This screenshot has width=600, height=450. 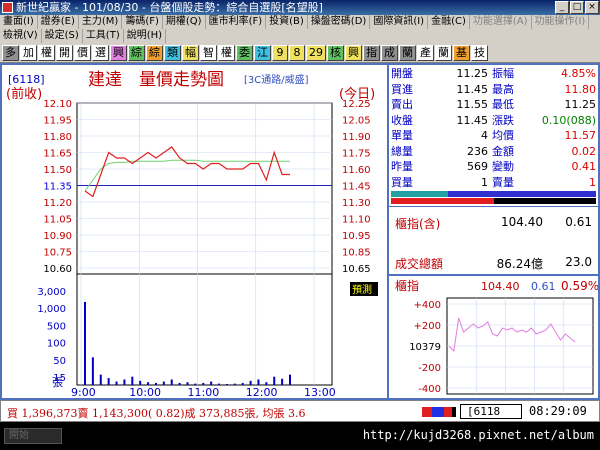 I want to click on quote-label: 振幅, so click(x=503, y=73).